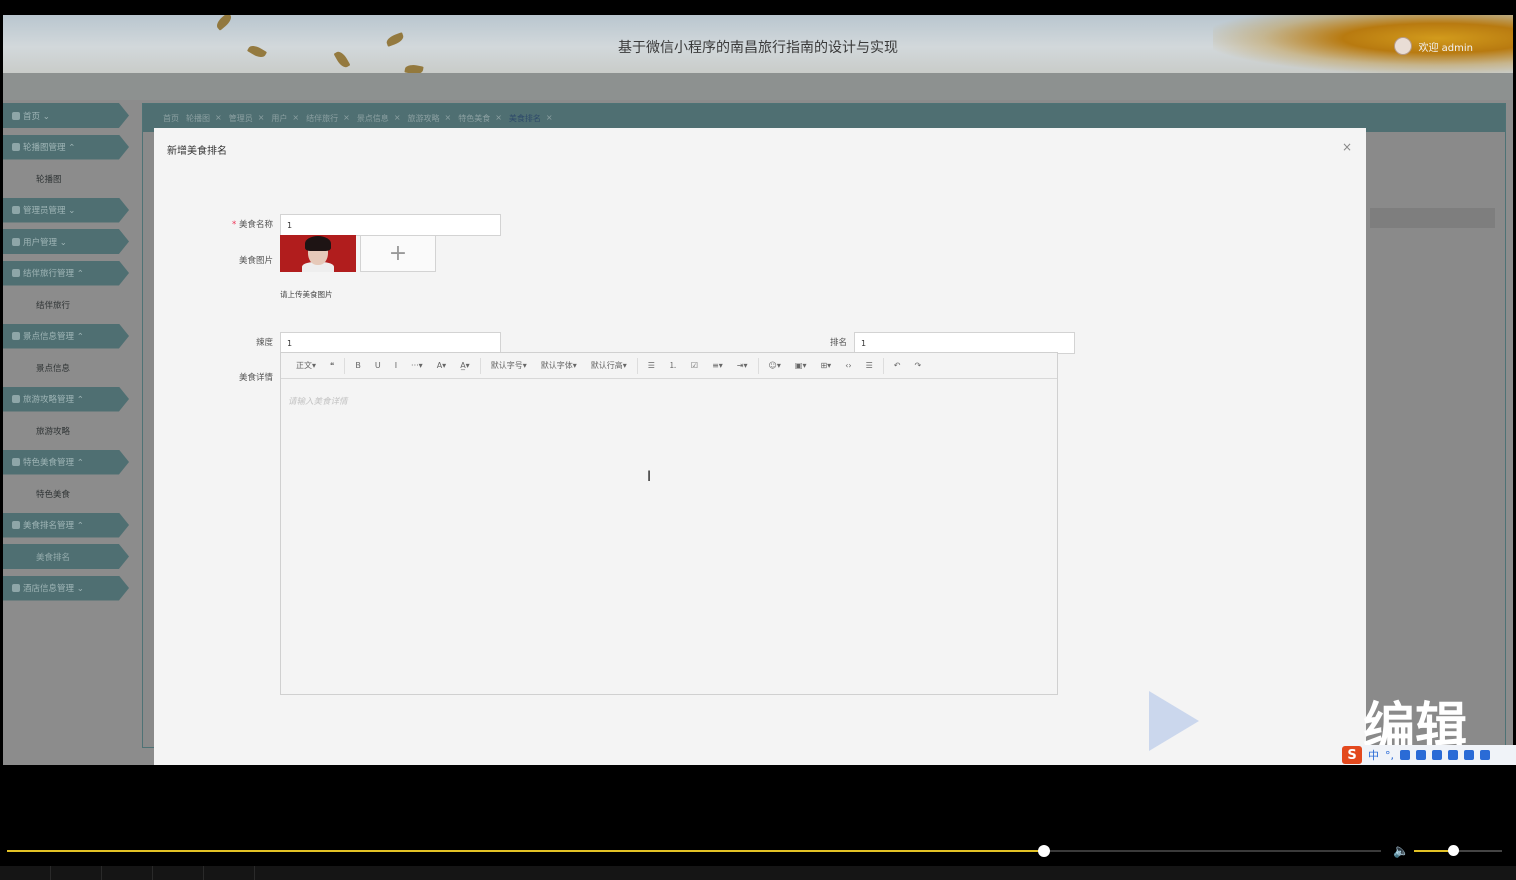 This screenshot has height=880, width=1516. Describe the element at coordinates (68, 430) in the screenshot. I see `sidebar-sub-guides: 旅游攻略` at that location.